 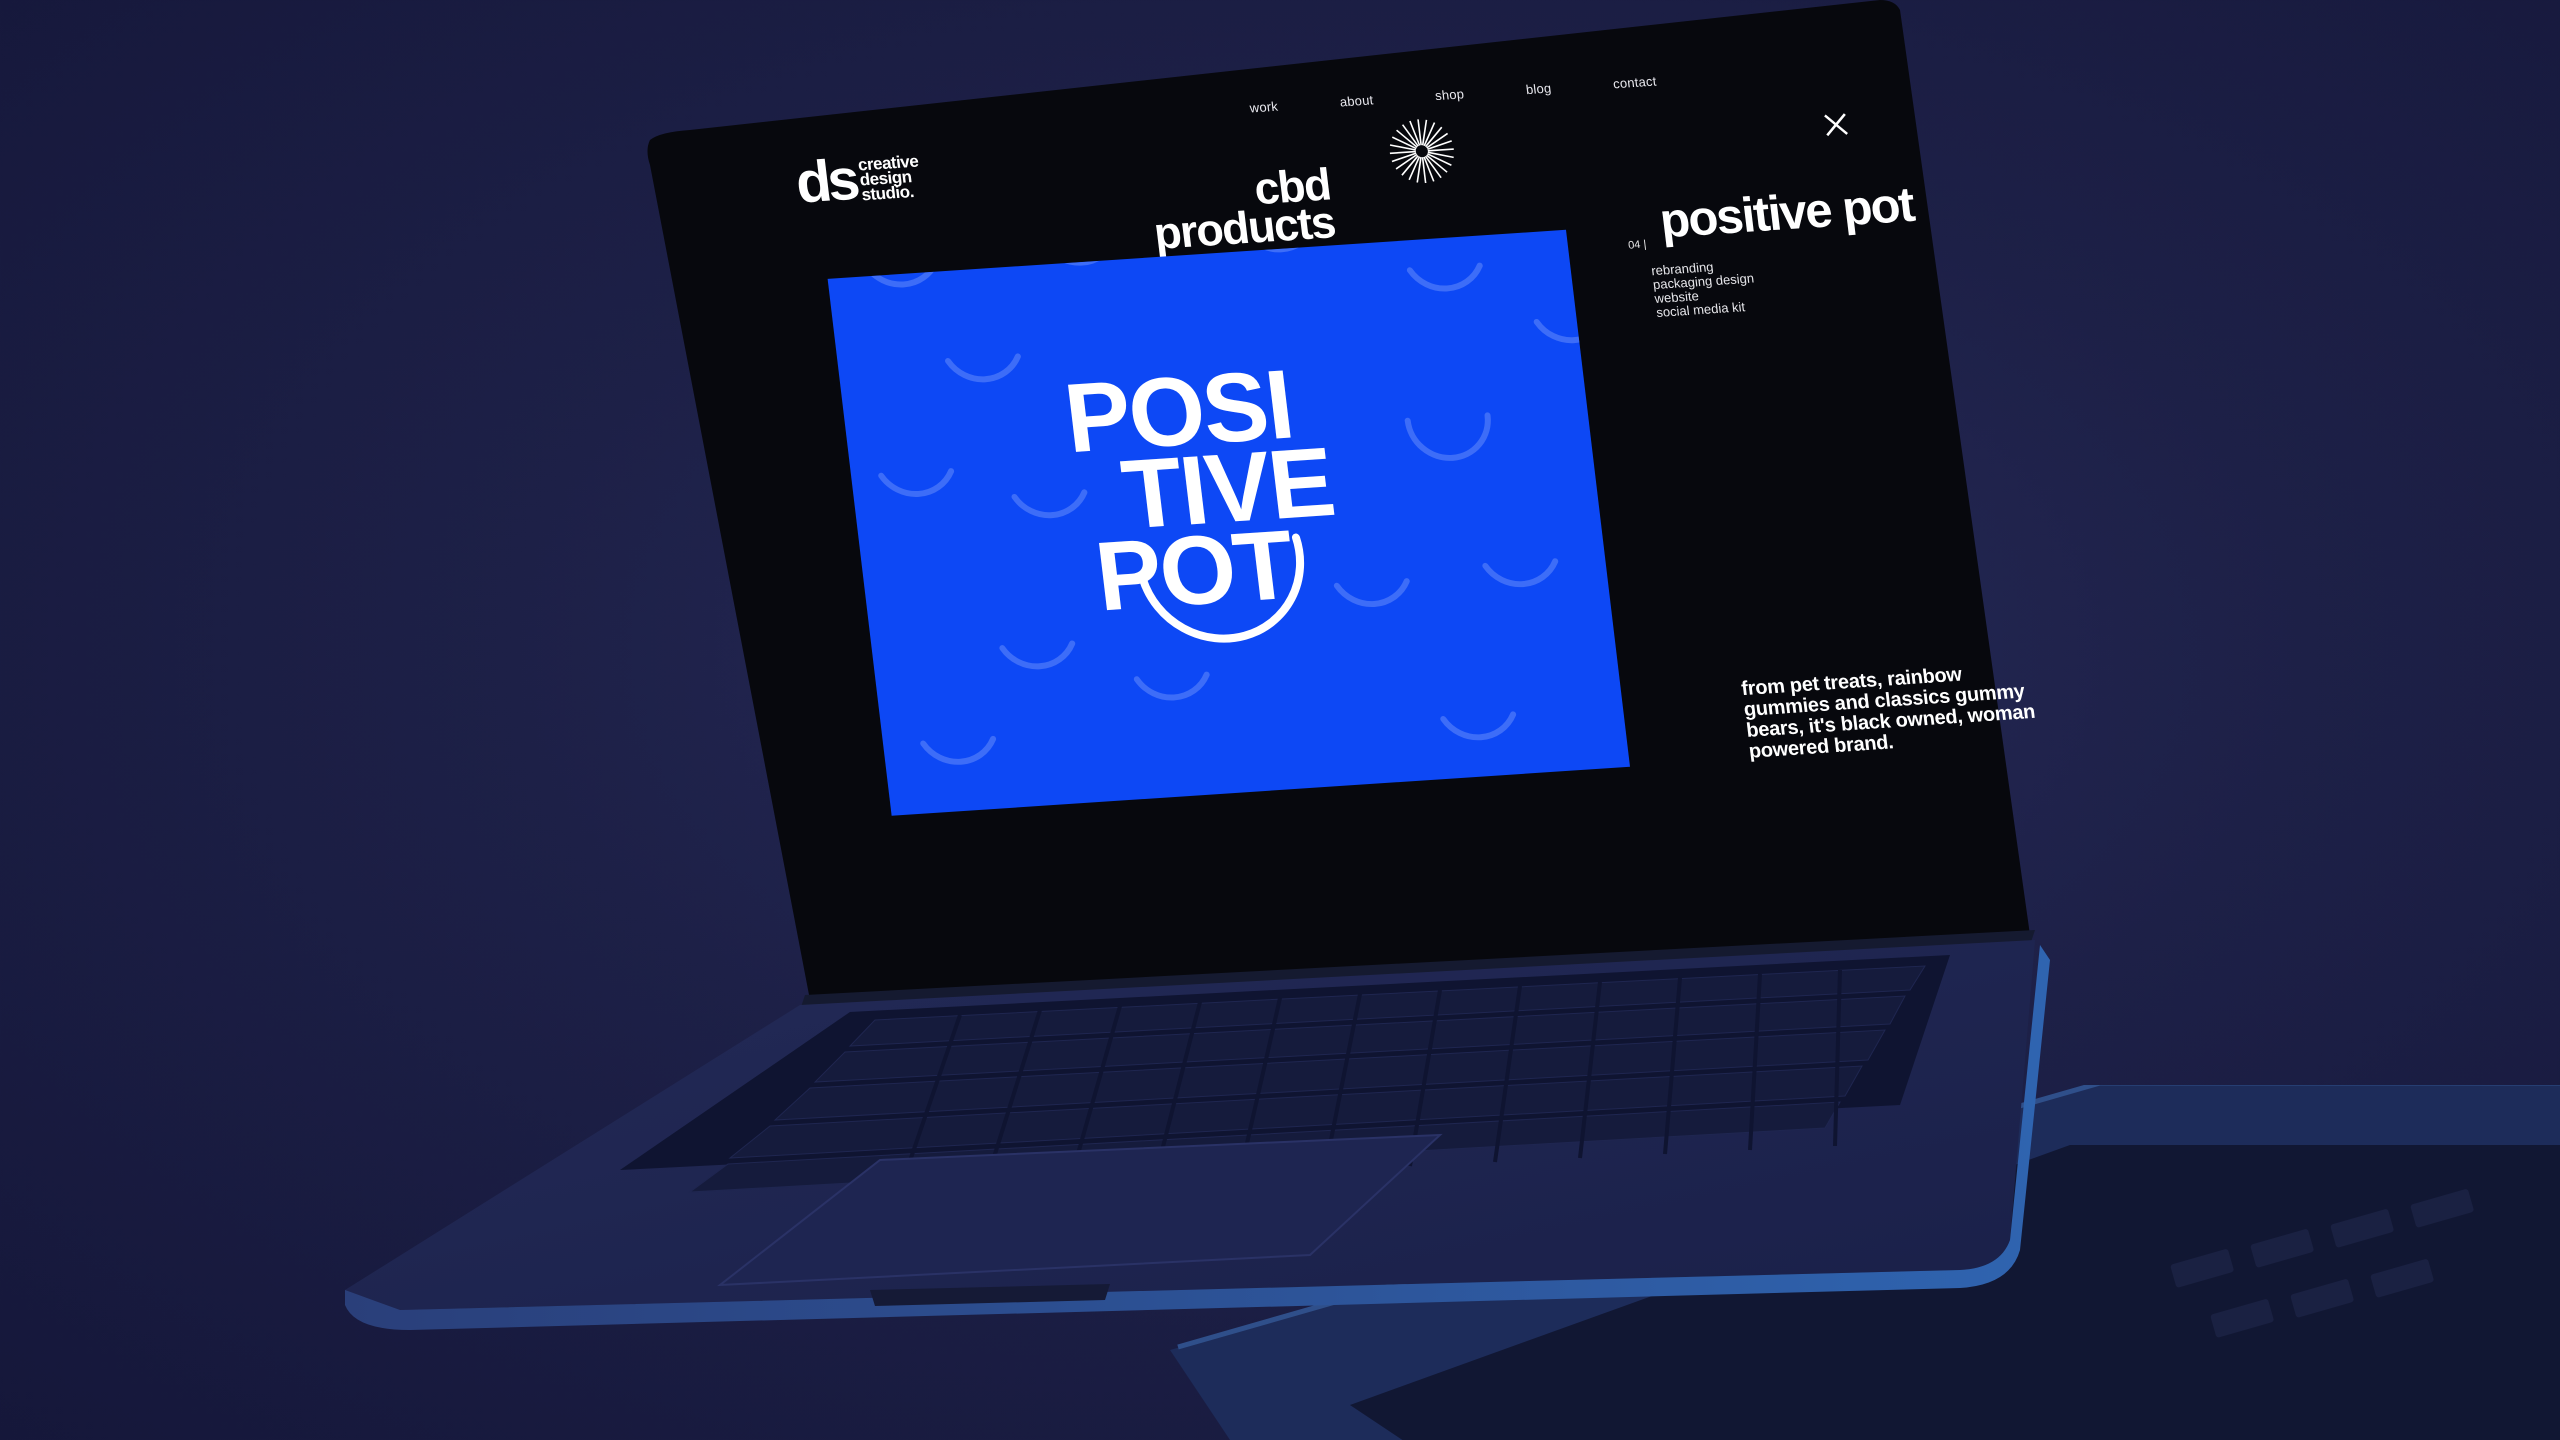 I want to click on category-heading: cbd products, so click(x=1242, y=209).